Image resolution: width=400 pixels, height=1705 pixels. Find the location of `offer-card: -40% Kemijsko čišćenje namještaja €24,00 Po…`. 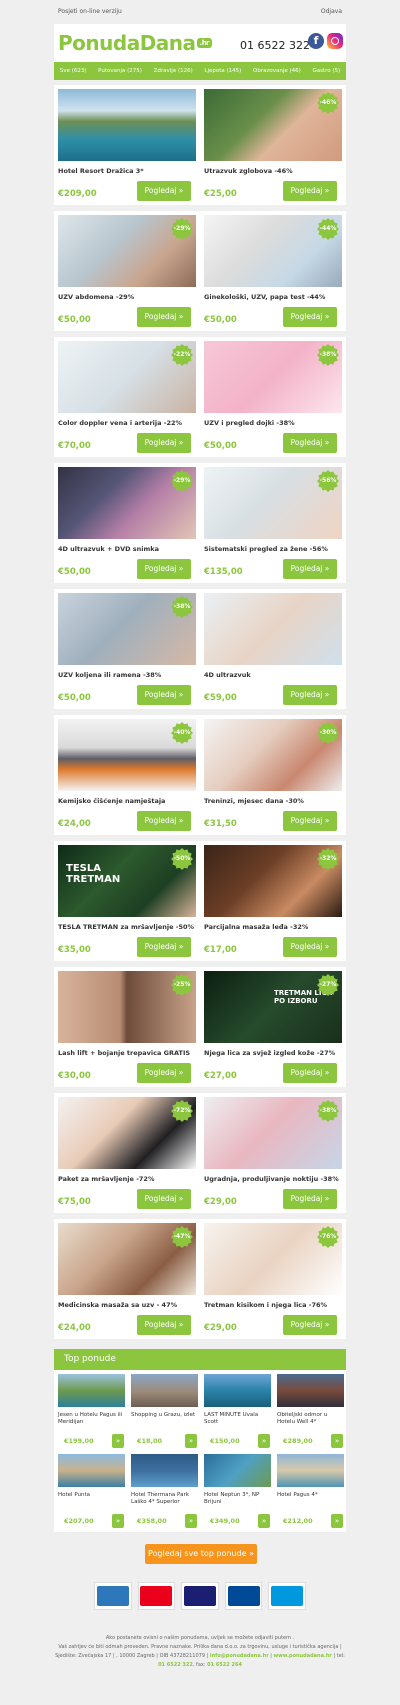

offer-card: -40% Kemijsko čišćenje namještaja €24,00 Po… is located at coordinates (127, 775).